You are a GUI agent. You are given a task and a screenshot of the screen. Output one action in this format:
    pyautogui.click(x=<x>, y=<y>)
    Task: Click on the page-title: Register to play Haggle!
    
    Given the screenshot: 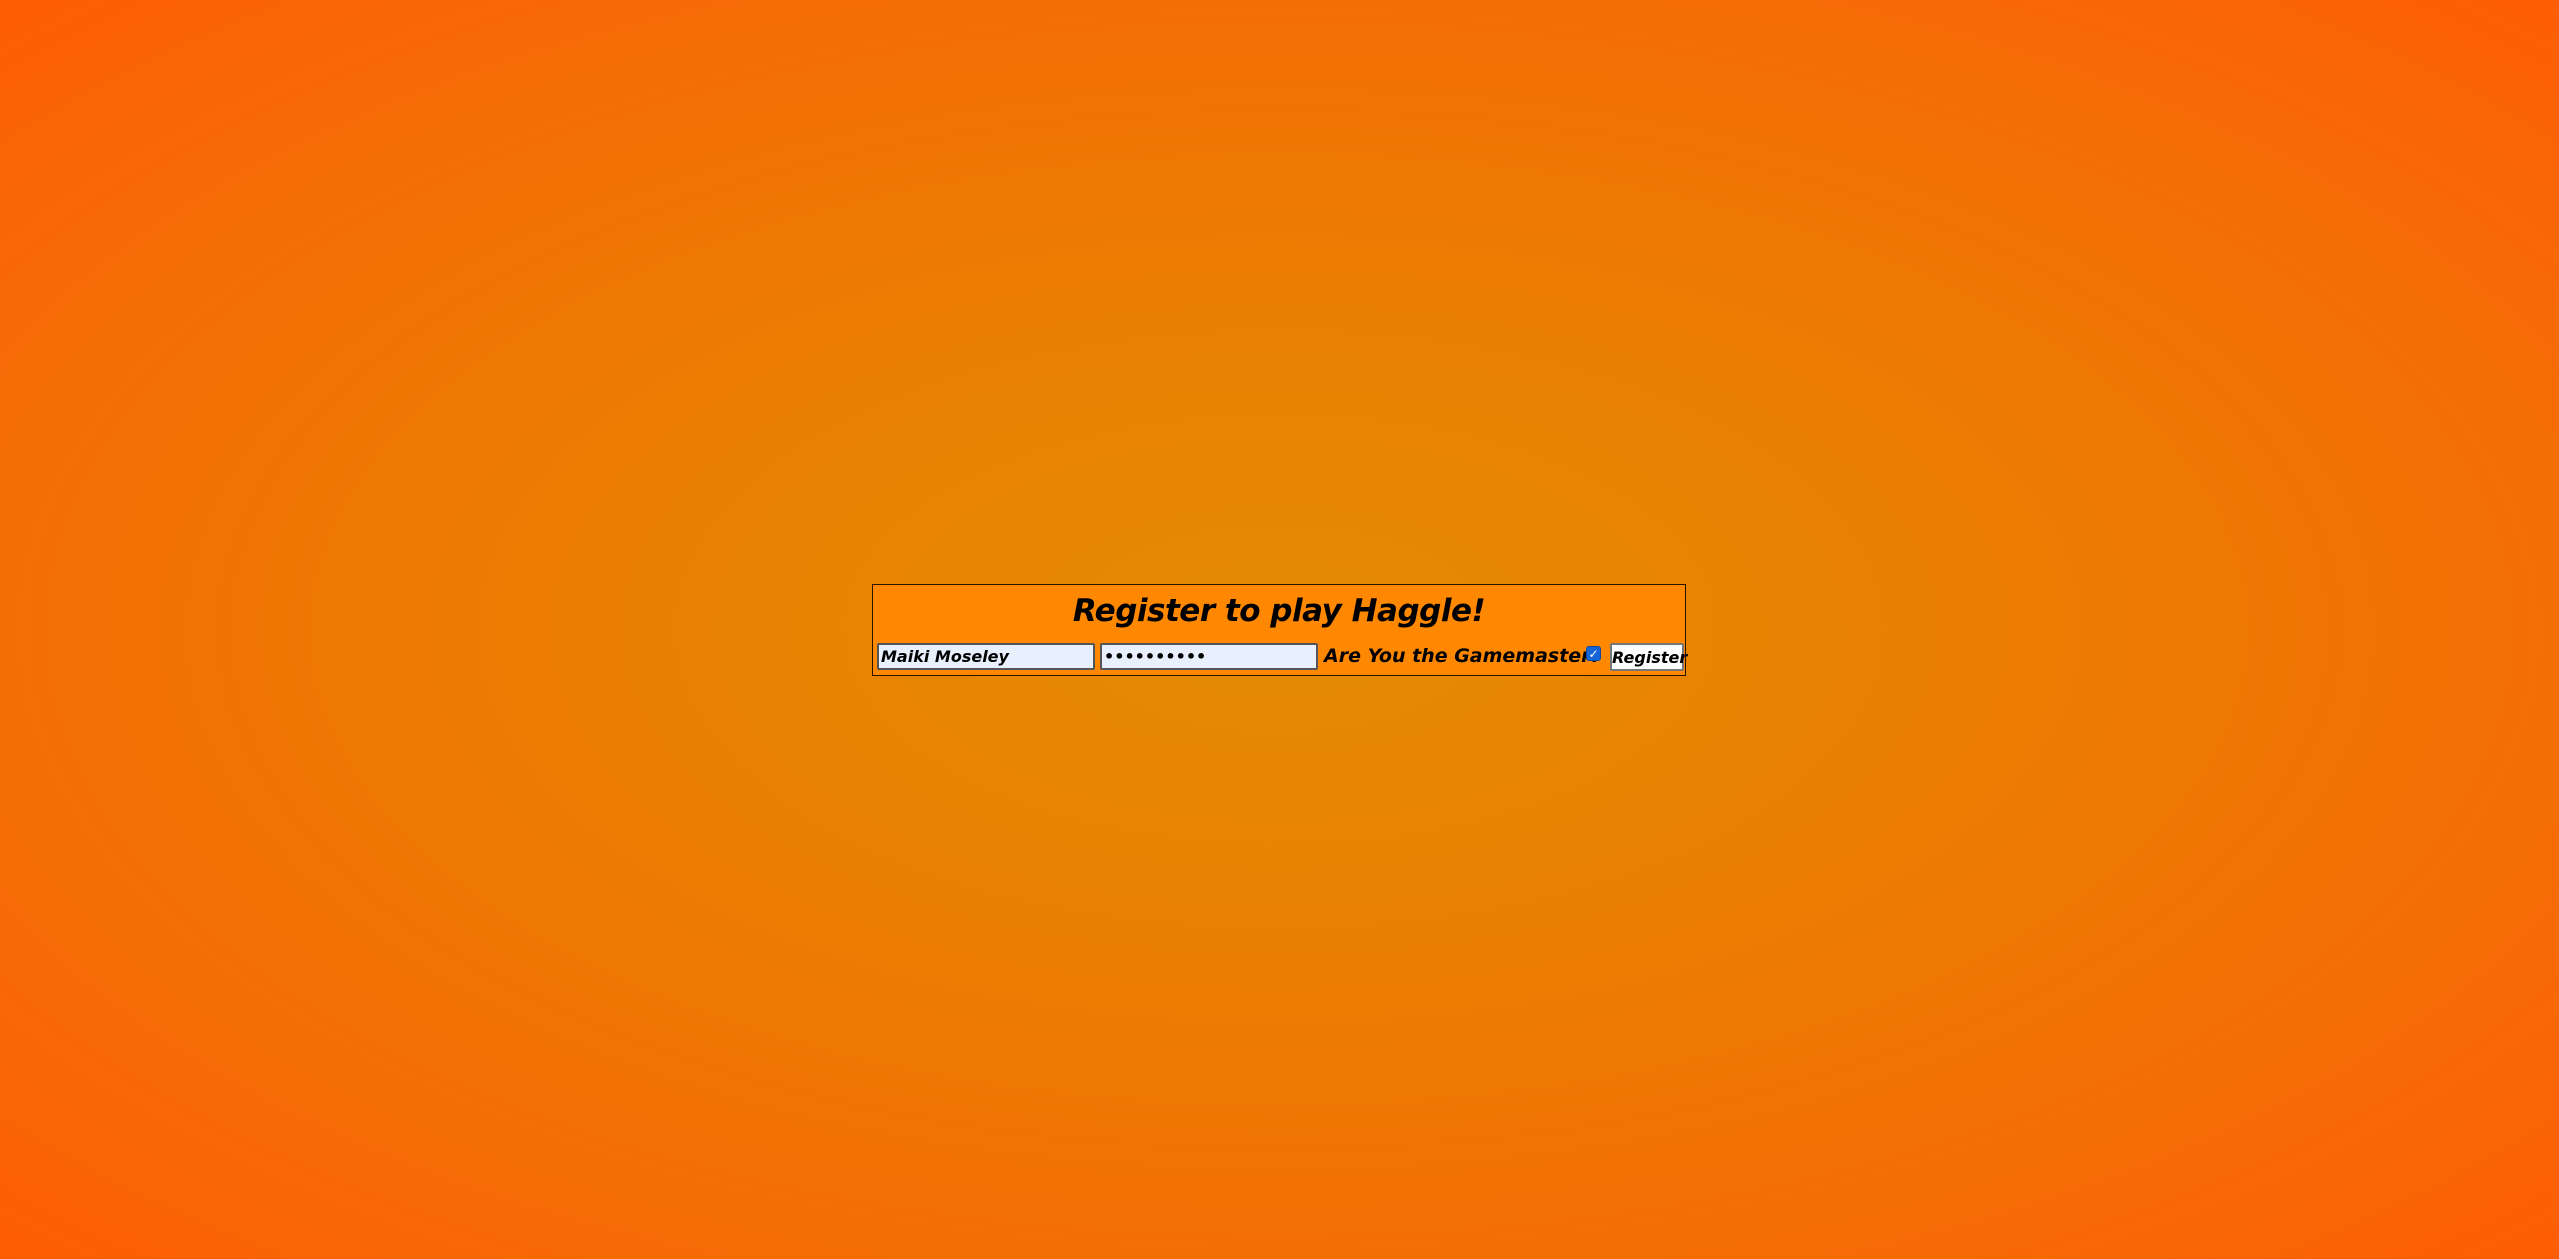 What is the action you would take?
    pyautogui.click(x=1279, y=611)
    